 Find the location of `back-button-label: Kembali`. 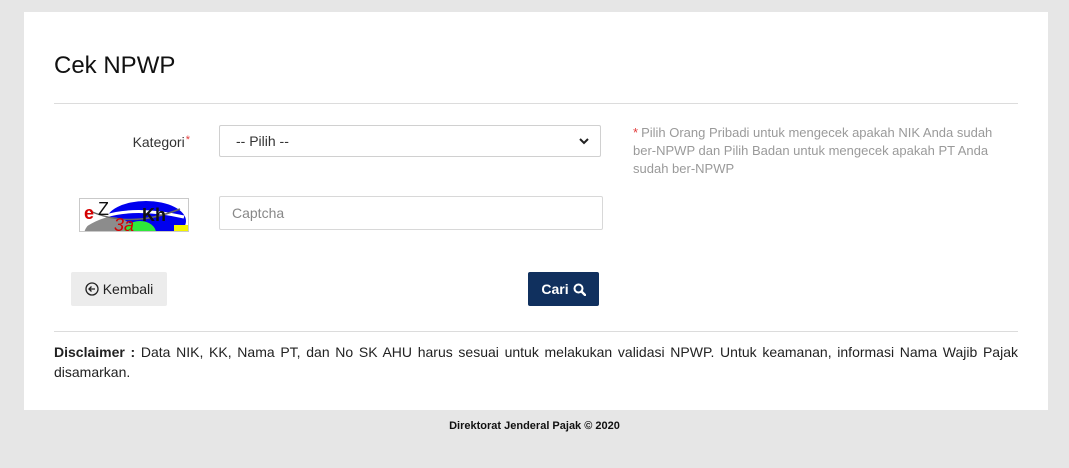

back-button-label: Kembali is located at coordinates (128, 289).